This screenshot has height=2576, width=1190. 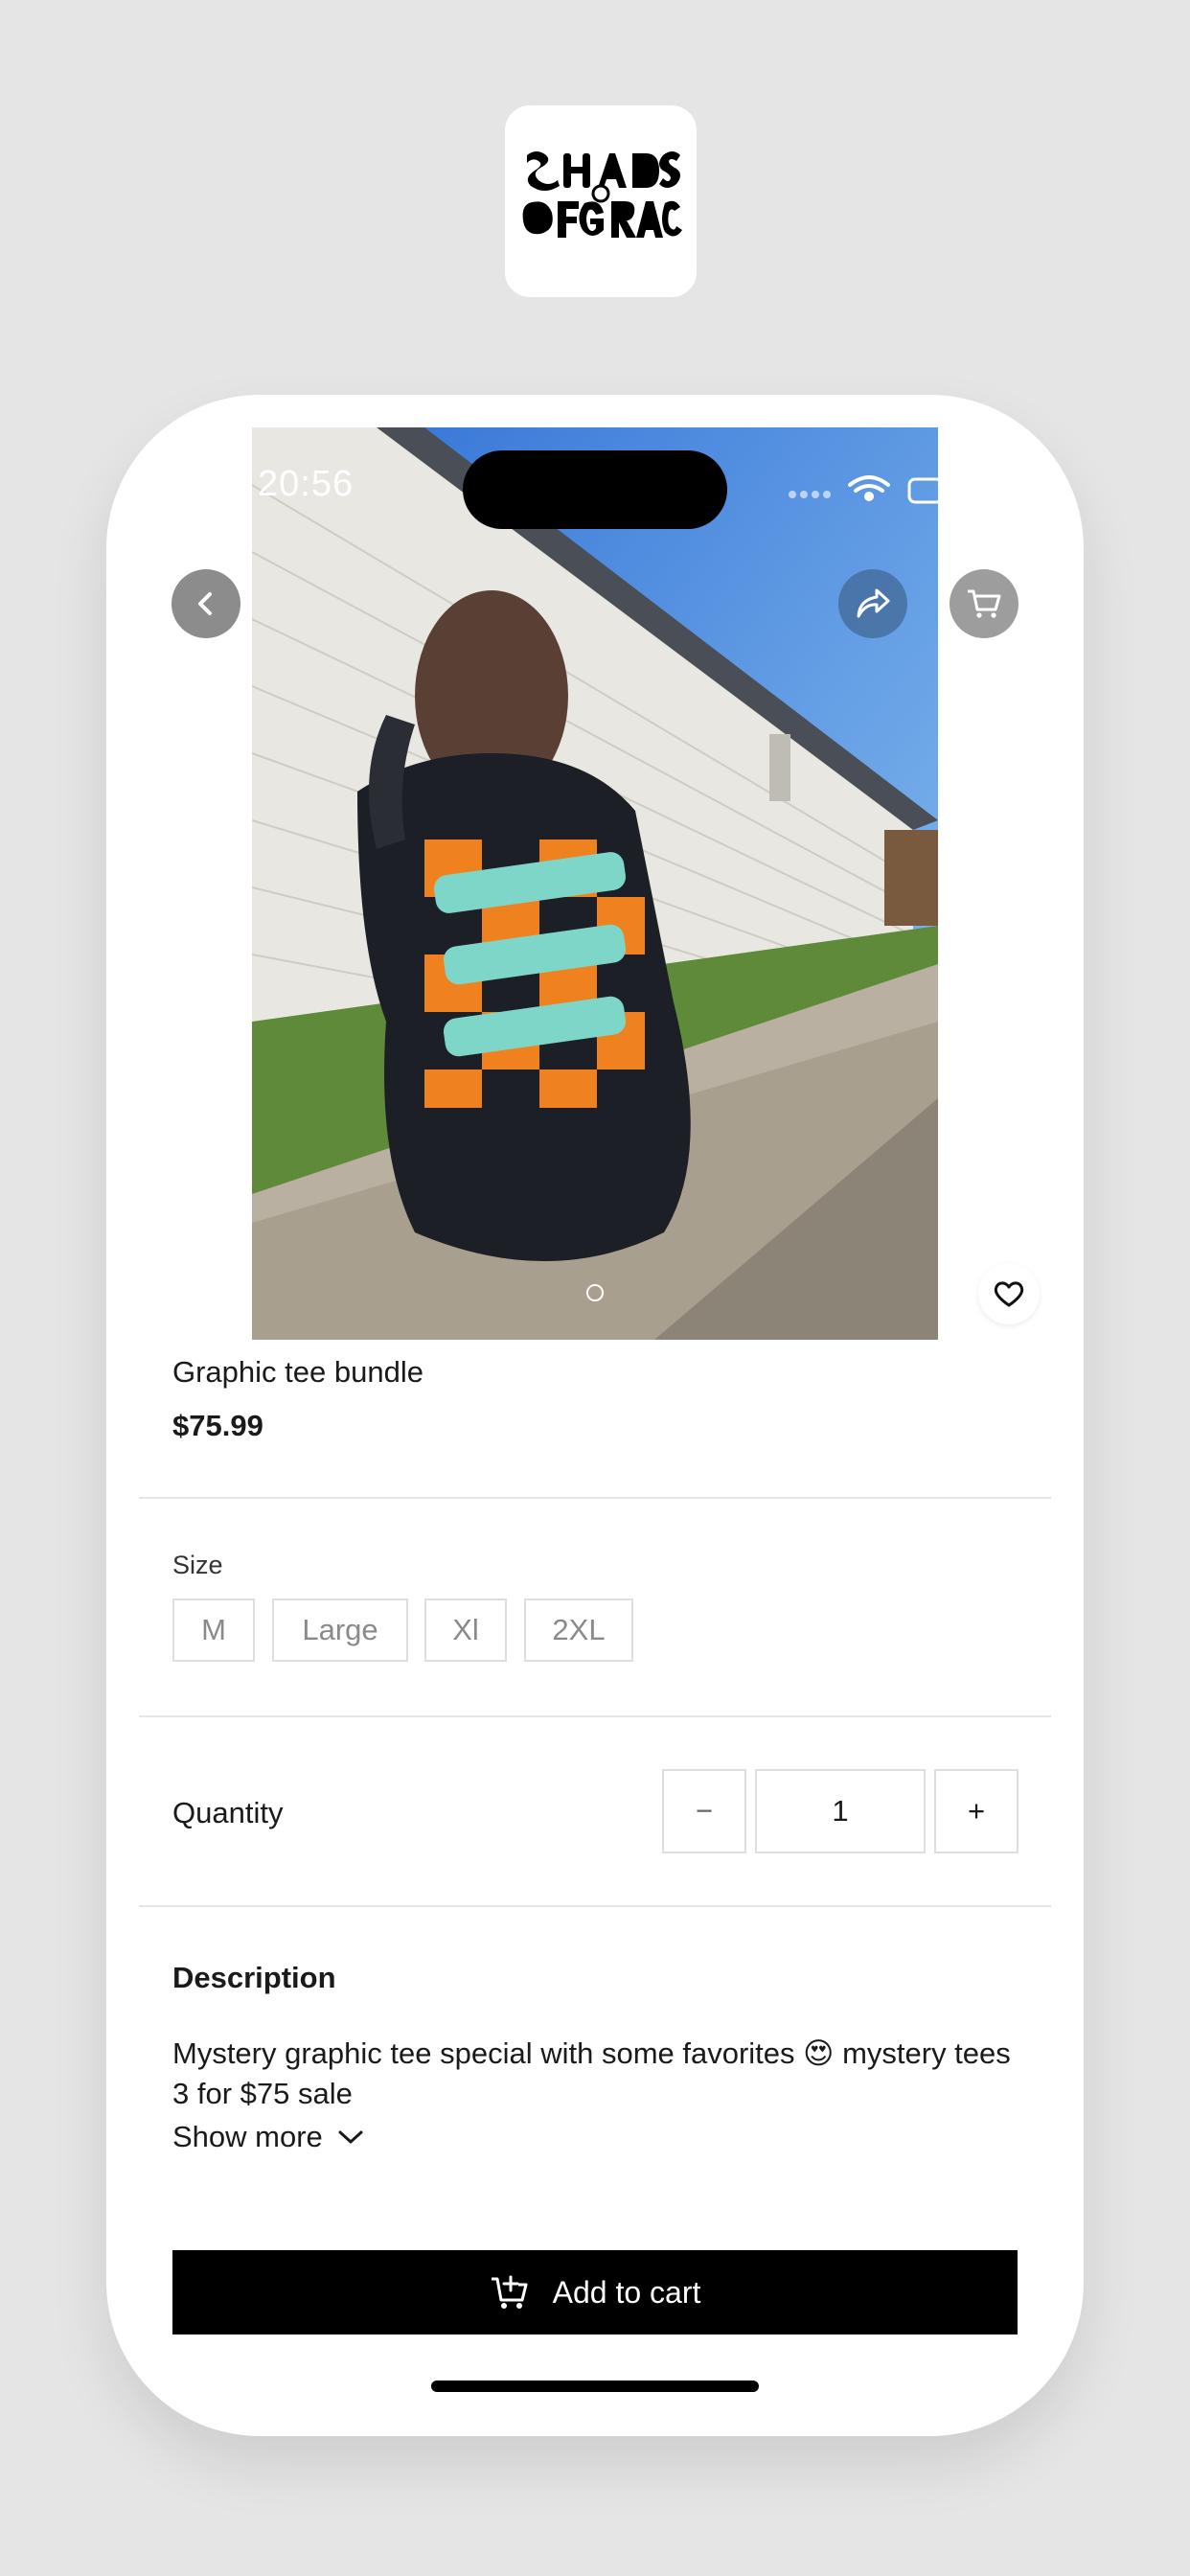 I want to click on add-to-cart-button: Add to cart, so click(x=595, y=2292).